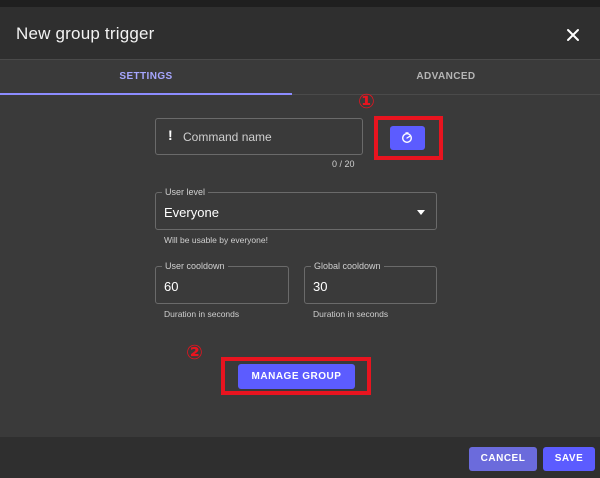 Image resolution: width=600 pixels, height=478 pixels. I want to click on user-level-value: Everyone, so click(191, 212).